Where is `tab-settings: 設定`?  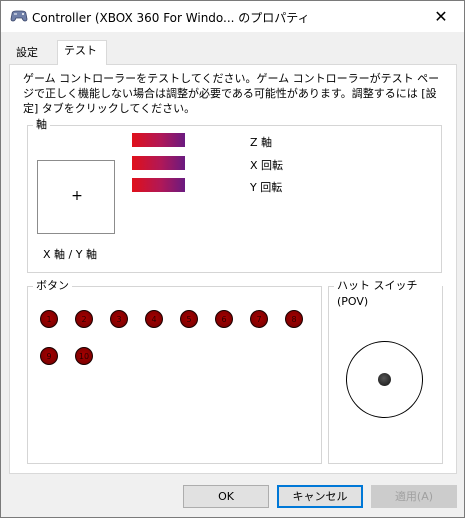 tab-settings: 設定 is located at coordinates (27, 54).